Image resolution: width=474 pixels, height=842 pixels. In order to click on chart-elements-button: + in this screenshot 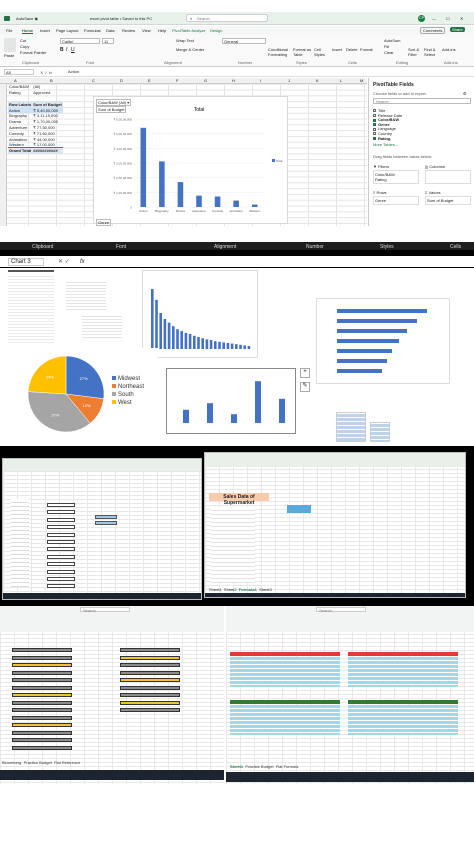, I will do `click(305, 373)`.